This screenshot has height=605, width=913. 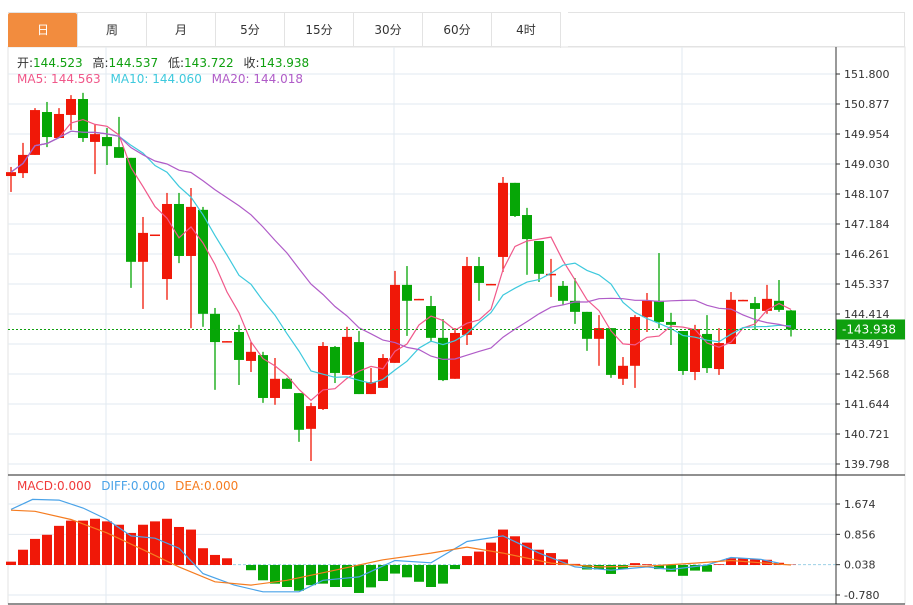 I want to click on macd-legend: MACD:0.000 DIFF:0.000 DEA:0.000, so click(x=130, y=486).